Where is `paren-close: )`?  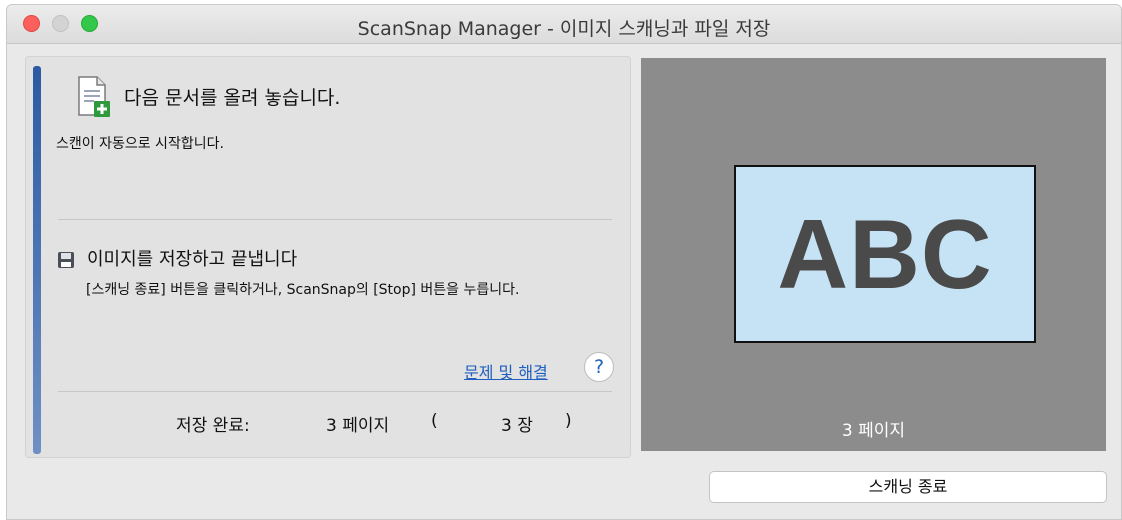
paren-close: ) is located at coordinates (568, 421).